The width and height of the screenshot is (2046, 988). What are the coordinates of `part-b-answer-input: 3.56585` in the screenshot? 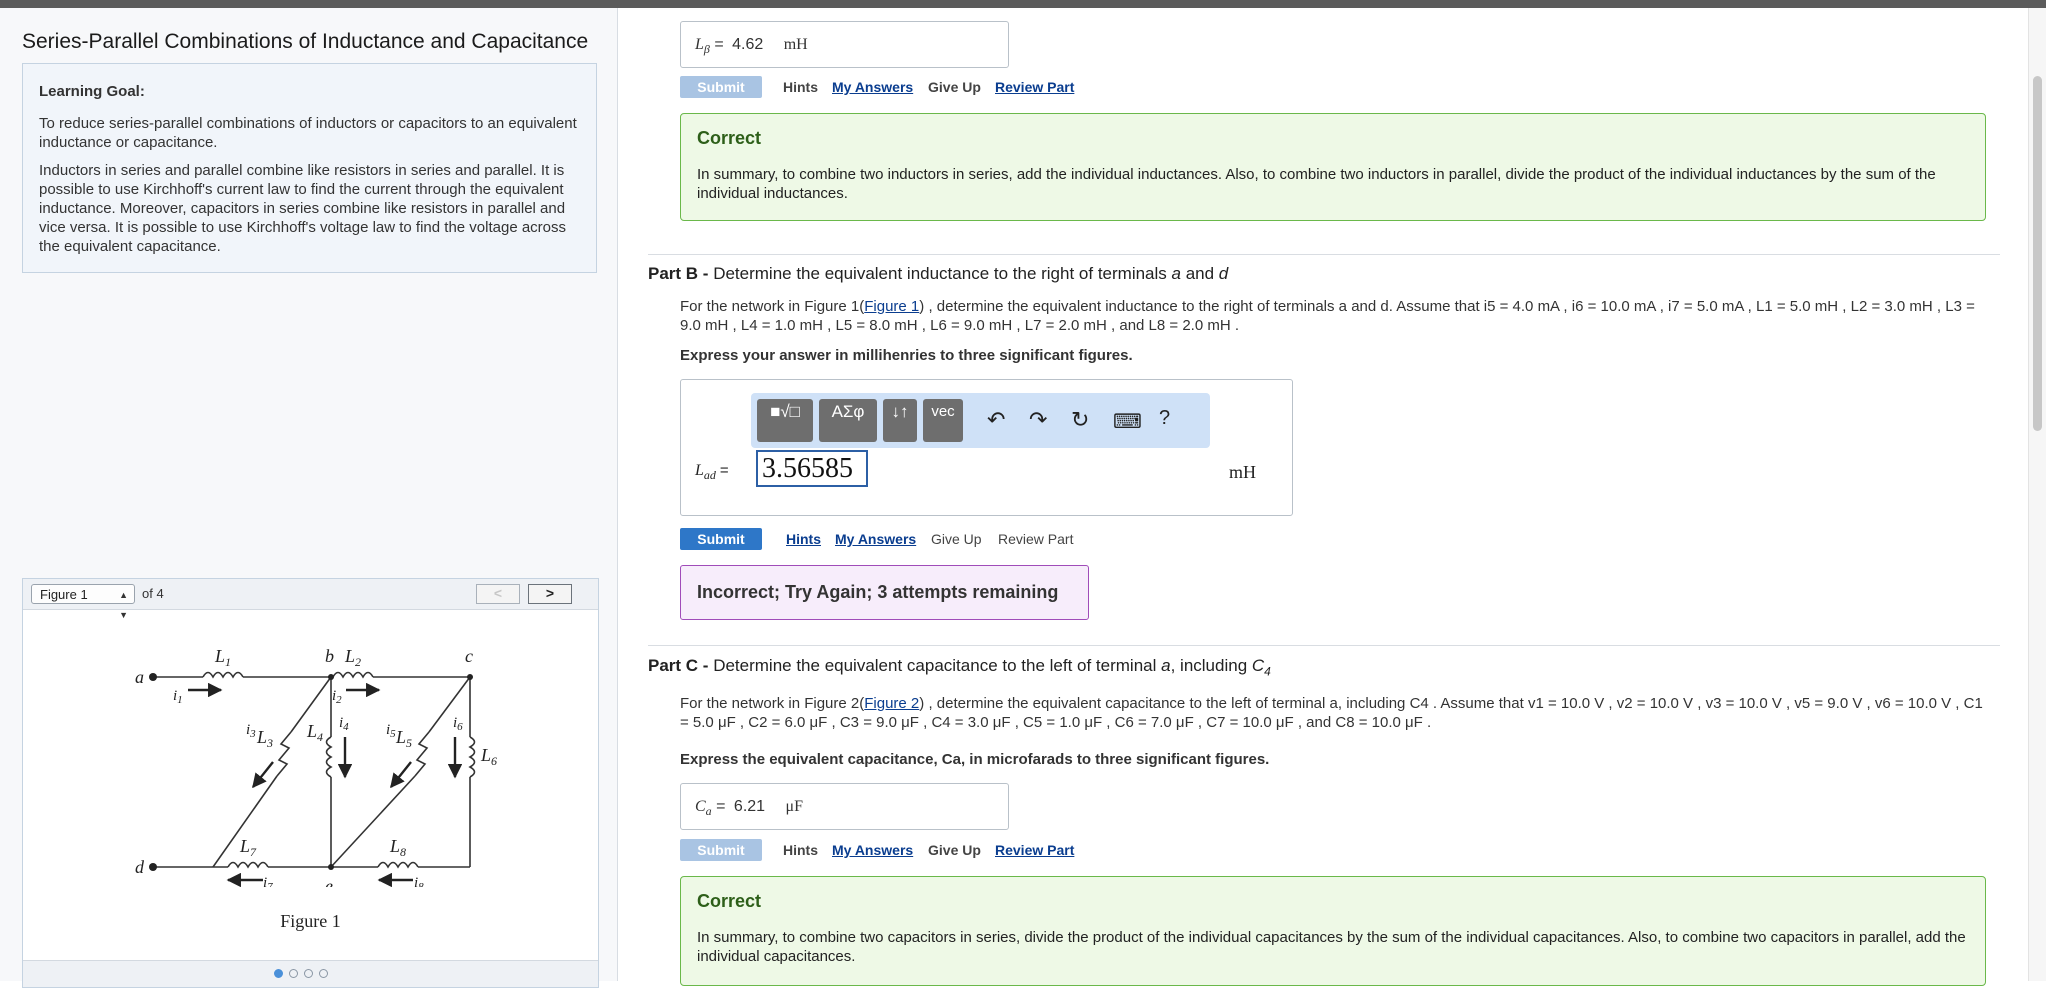 It's located at (812, 468).